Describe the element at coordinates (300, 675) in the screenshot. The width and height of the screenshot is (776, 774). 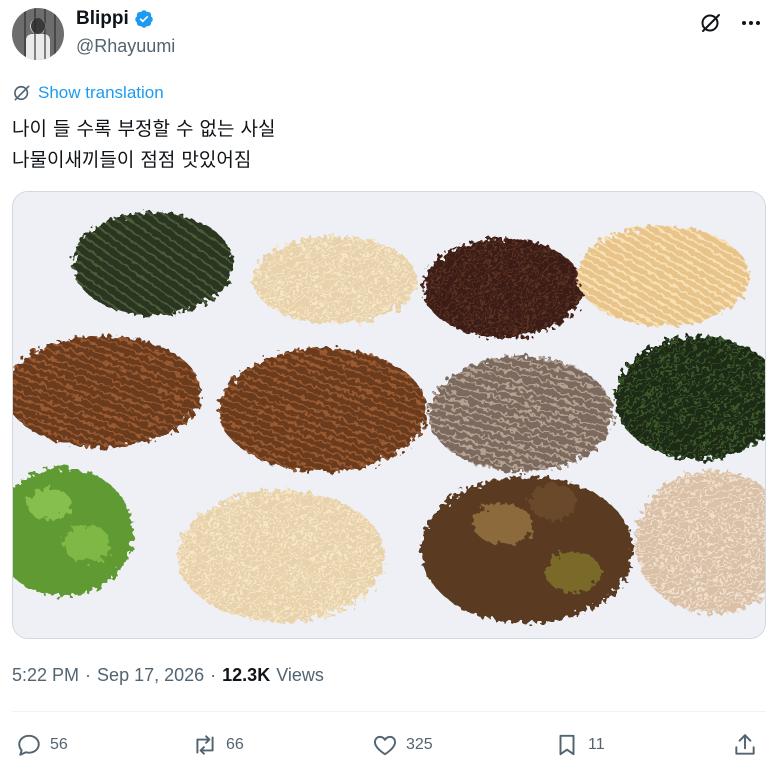
I see `views-label: Views` at that location.